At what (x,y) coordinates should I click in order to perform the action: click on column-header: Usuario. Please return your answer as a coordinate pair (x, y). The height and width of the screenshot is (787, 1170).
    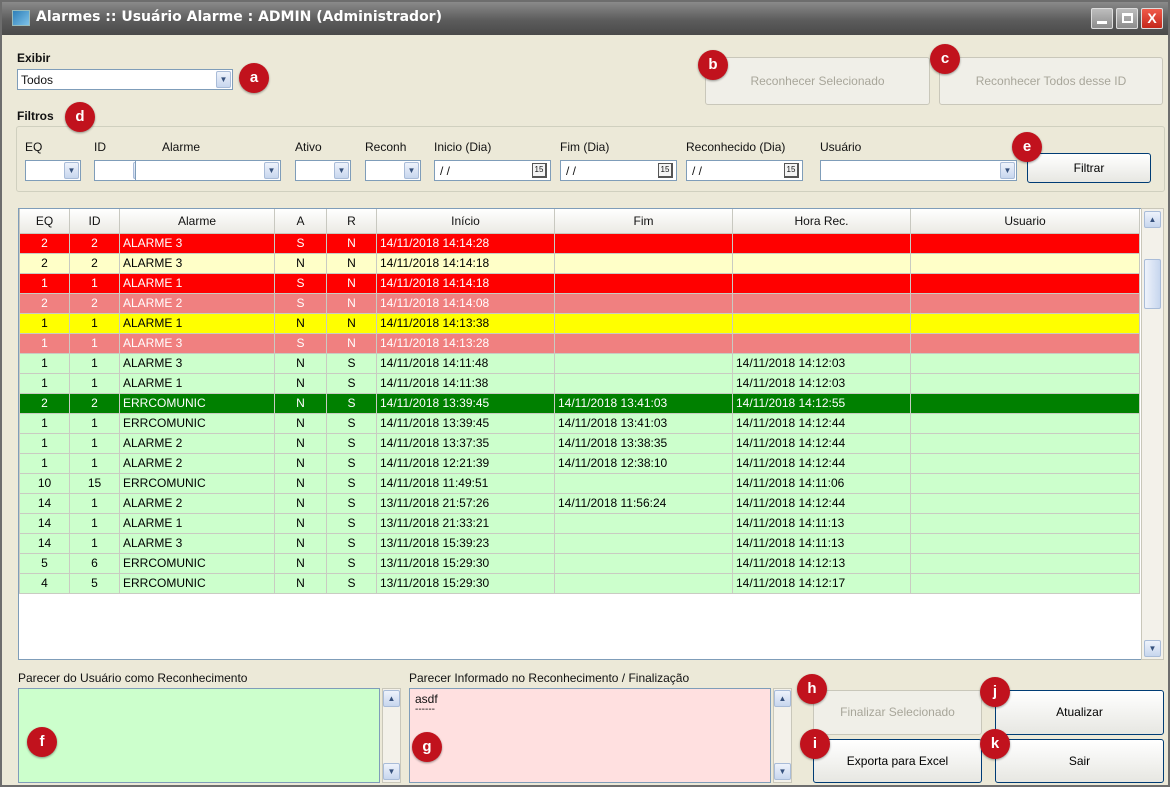
    Looking at the image, I should click on (1025, 221).